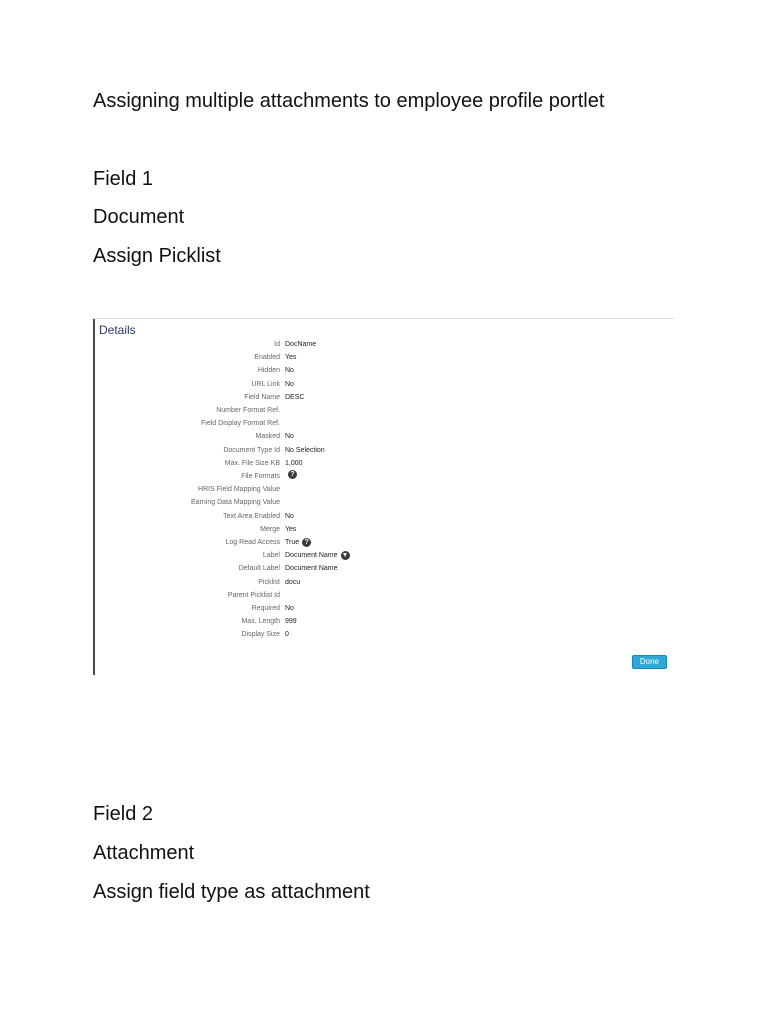 The width and height of the screenshot is (768, 1024). I want to click on field1-heading: Field 1, so click(123, 179).